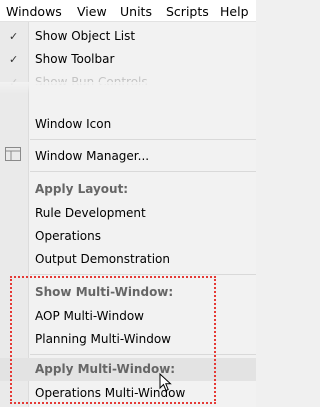  Describe the element at coordinates (34, 11) in the screenshot. I see `menu-windows: Windows` at that location.